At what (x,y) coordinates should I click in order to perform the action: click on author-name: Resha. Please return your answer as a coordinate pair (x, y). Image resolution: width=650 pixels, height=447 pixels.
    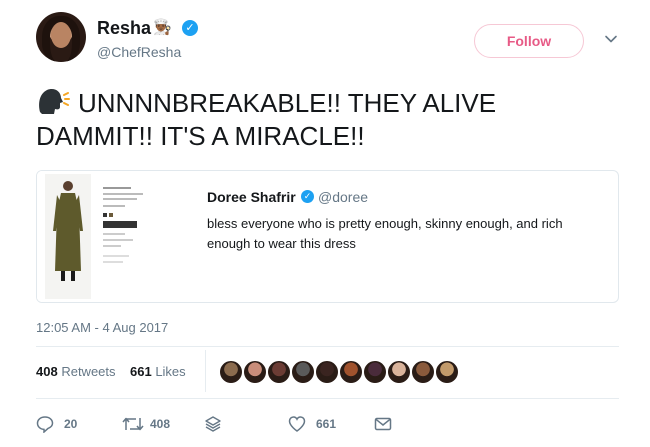
    Looking at the image, I should click on (124, 28).